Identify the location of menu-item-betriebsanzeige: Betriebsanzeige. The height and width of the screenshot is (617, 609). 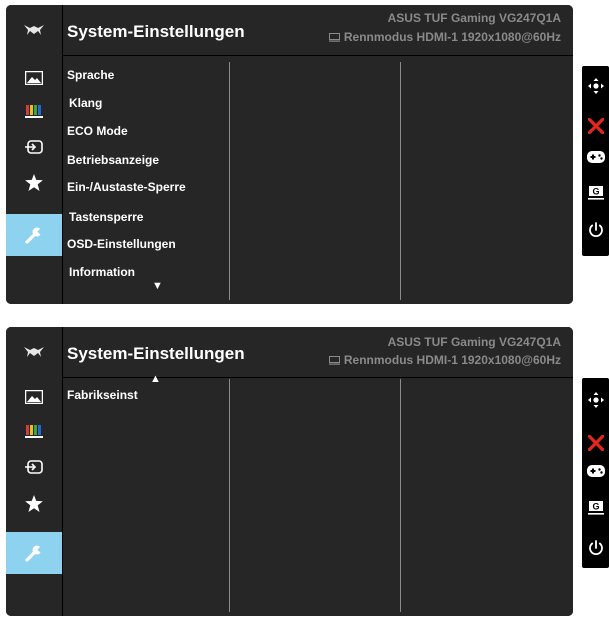
(113, 160).